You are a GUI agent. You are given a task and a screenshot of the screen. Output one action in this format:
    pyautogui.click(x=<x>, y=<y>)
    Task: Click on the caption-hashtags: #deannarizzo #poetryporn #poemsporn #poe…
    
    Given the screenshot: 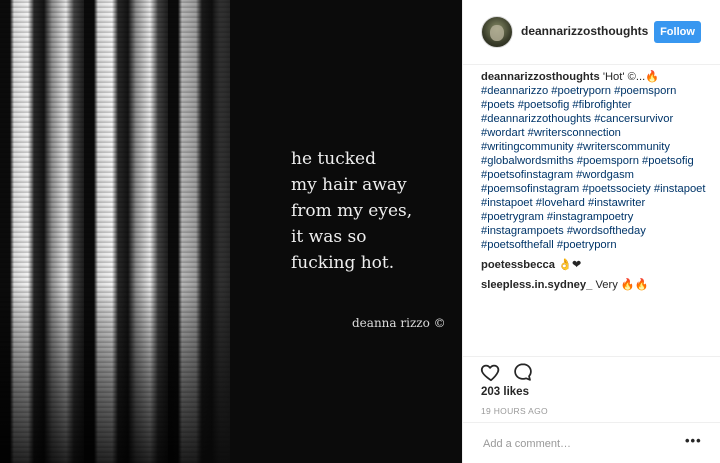 What is the action you would take?
    pyautogui.click(x=594, y=168)
    